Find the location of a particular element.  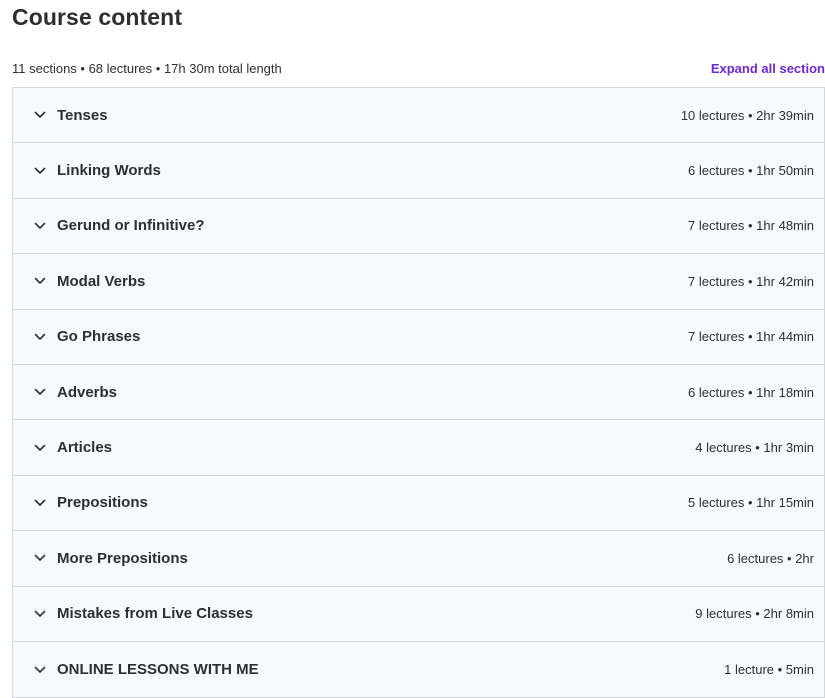

section-row-articles: Articles 4 lectures • 1hr 3min is located at coordinates (418, 448).